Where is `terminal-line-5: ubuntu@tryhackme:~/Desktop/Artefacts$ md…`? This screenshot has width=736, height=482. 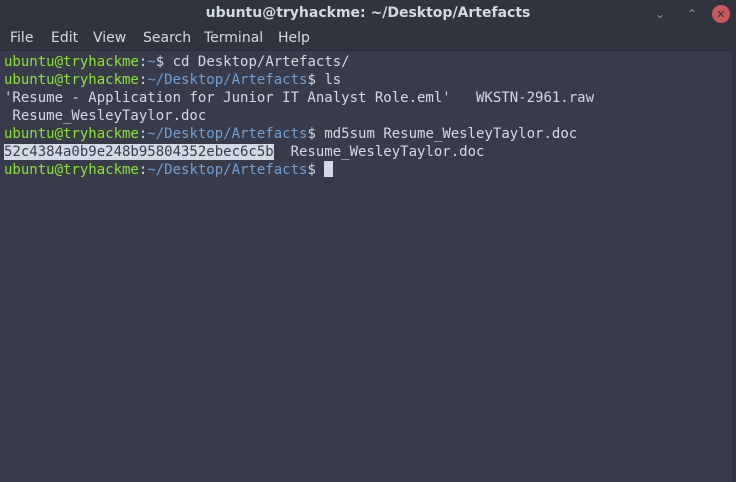 terminal-line-5: ubuntu@tryhackme:~/Desktop/Artefacts$ md… is located at coordinates (290, 134).